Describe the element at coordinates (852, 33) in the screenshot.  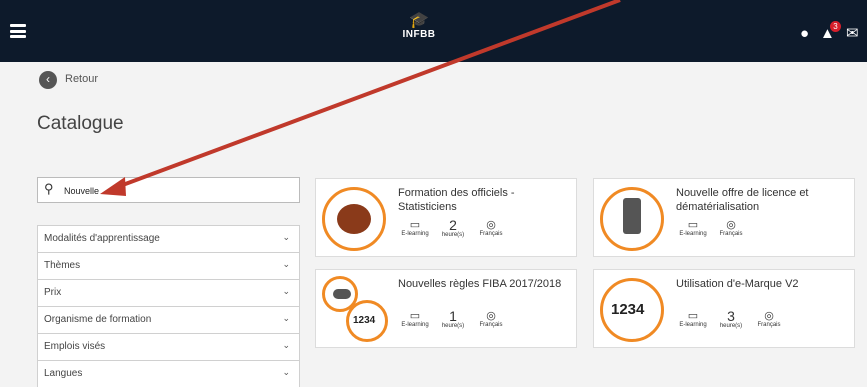
I see `mail-icon: ✉` at that location.